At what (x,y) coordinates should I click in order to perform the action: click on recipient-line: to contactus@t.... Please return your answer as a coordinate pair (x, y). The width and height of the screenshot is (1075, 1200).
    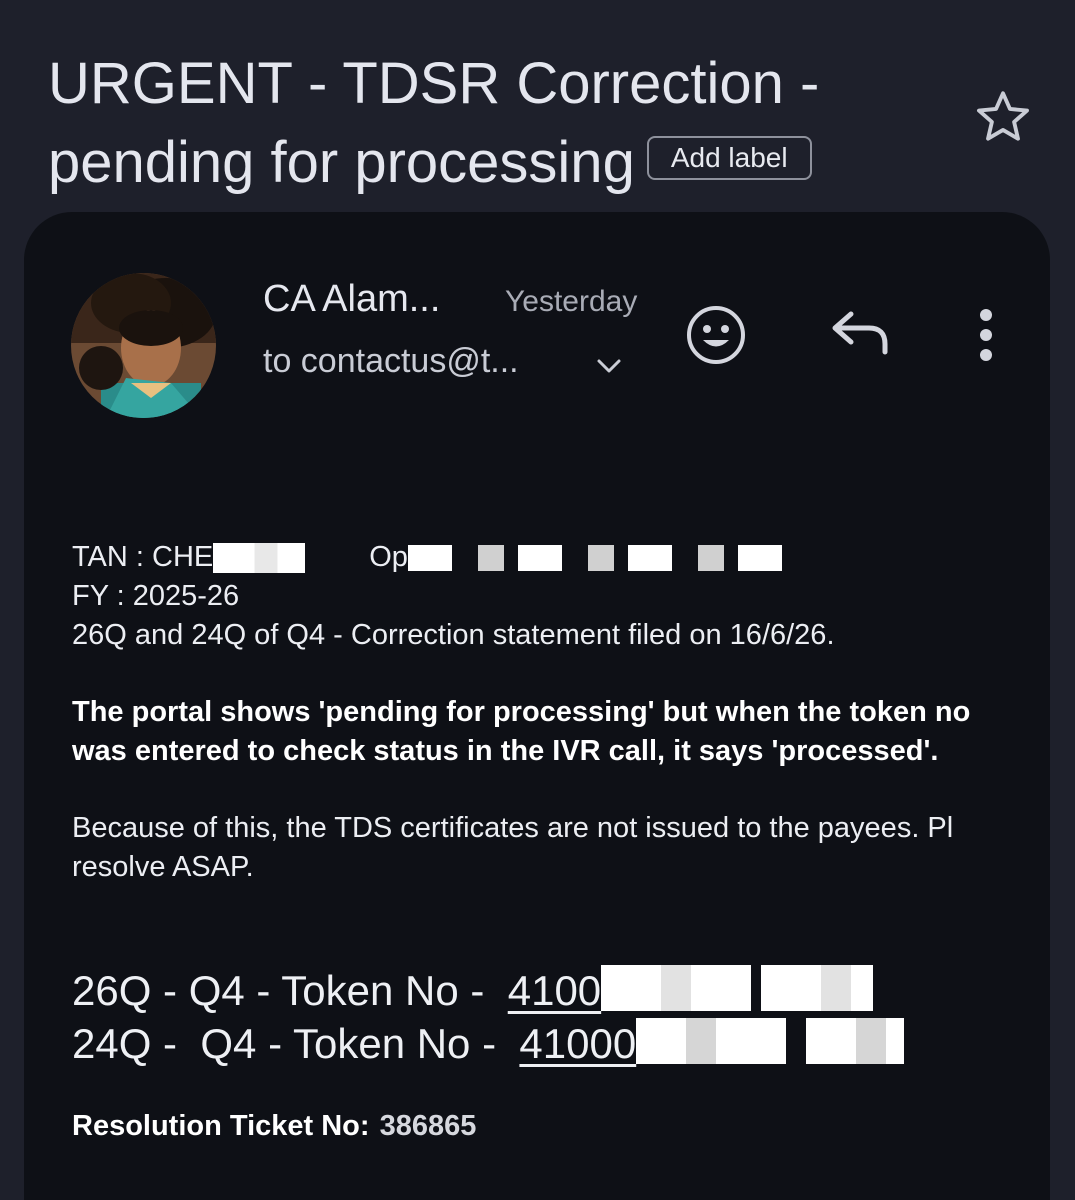
    Looking at the image, I should click on (391, 361).